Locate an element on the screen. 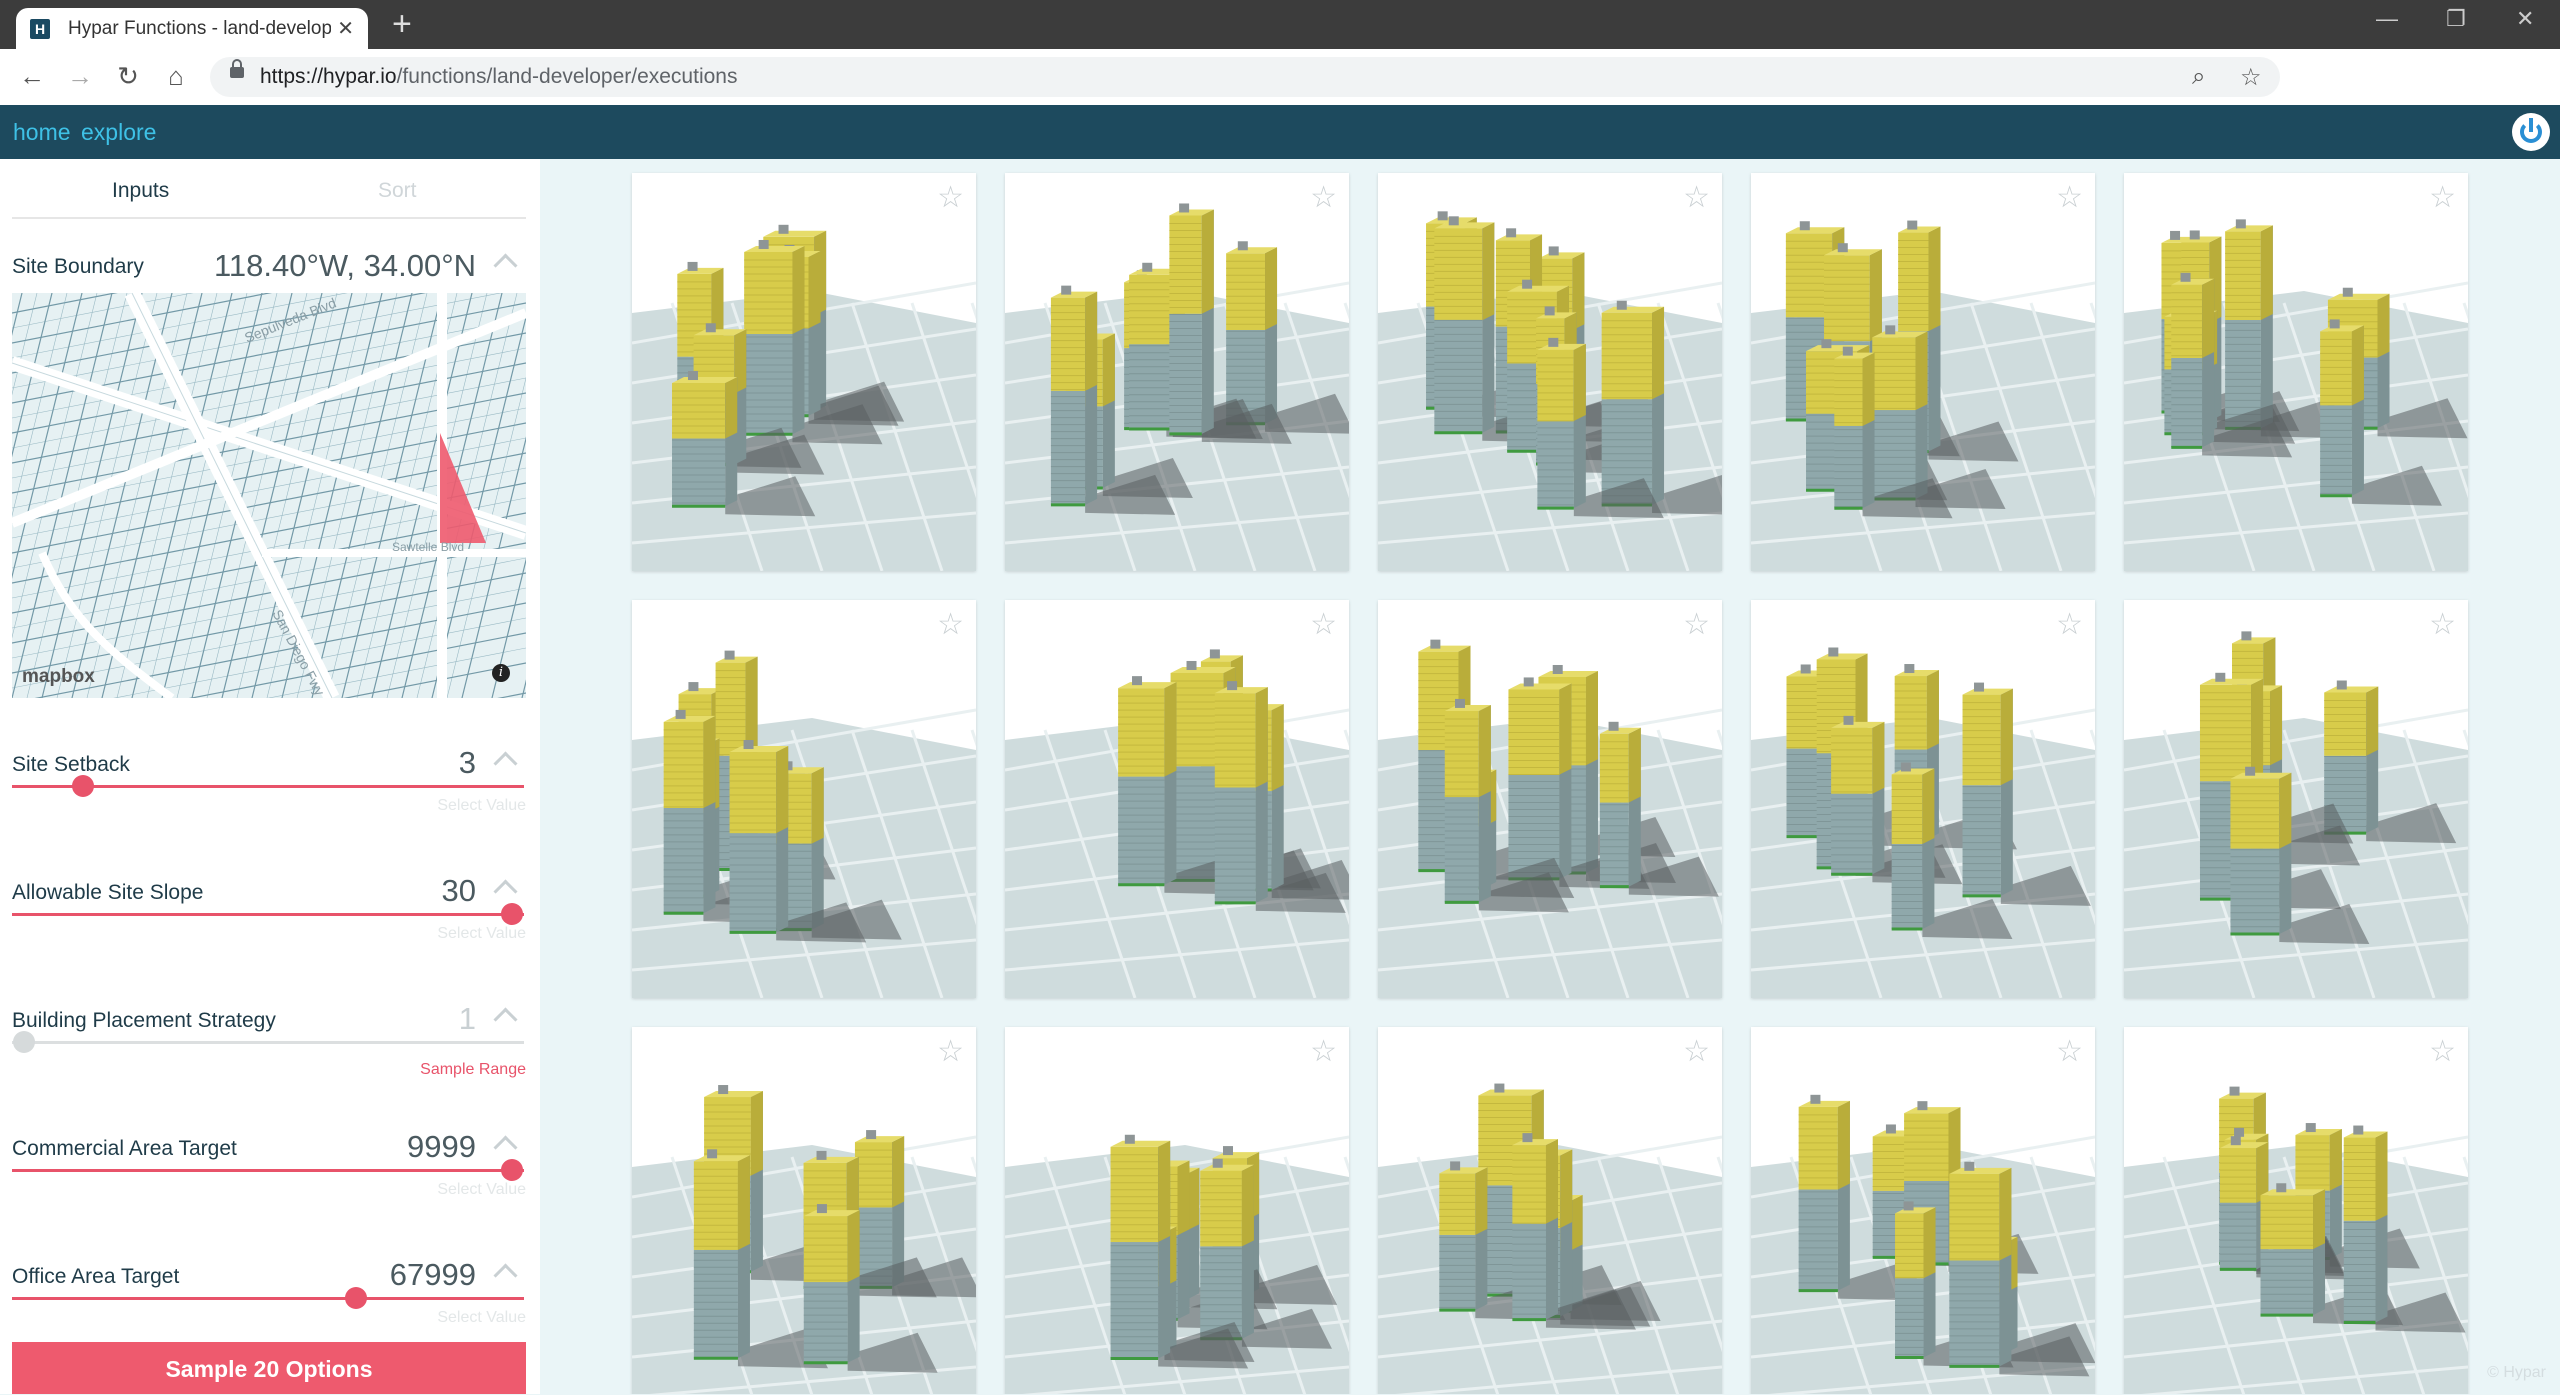 The height and width of the screenshot is (1395, 2560). watermark: © Hypar is located at coordinates (2516, 1372).